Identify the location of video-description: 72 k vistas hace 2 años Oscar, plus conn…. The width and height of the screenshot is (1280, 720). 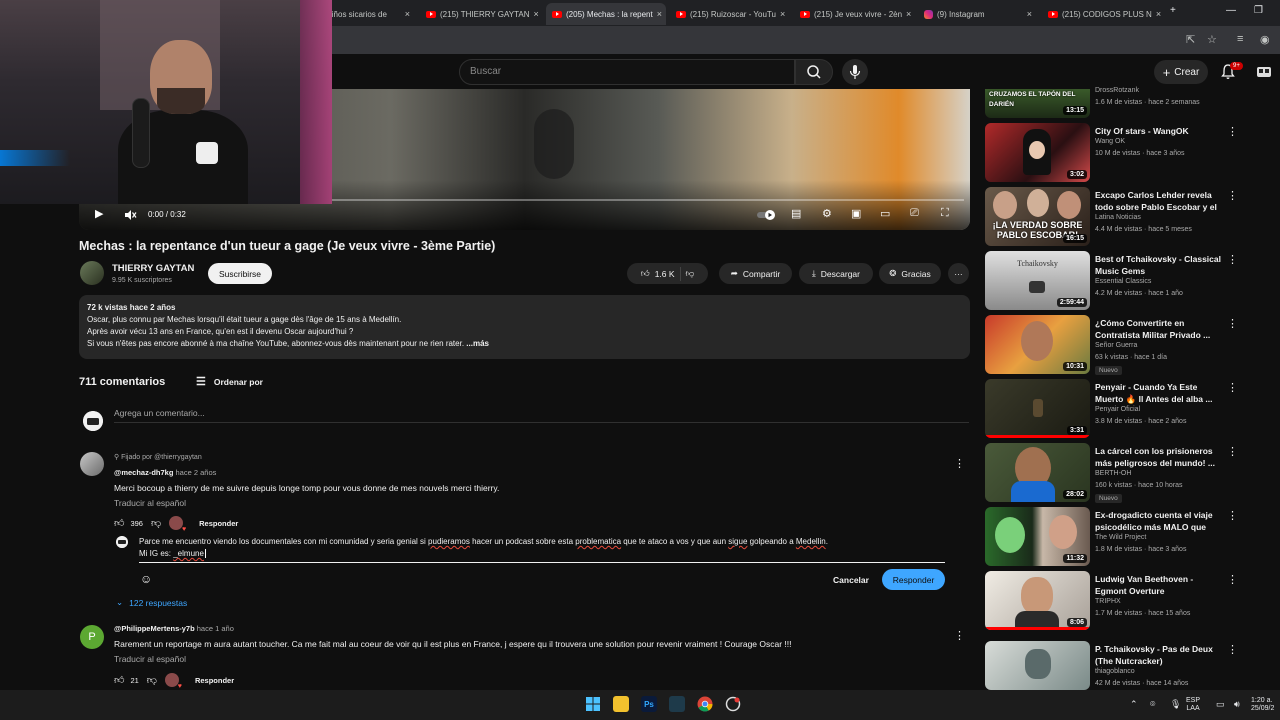
(524, 327).